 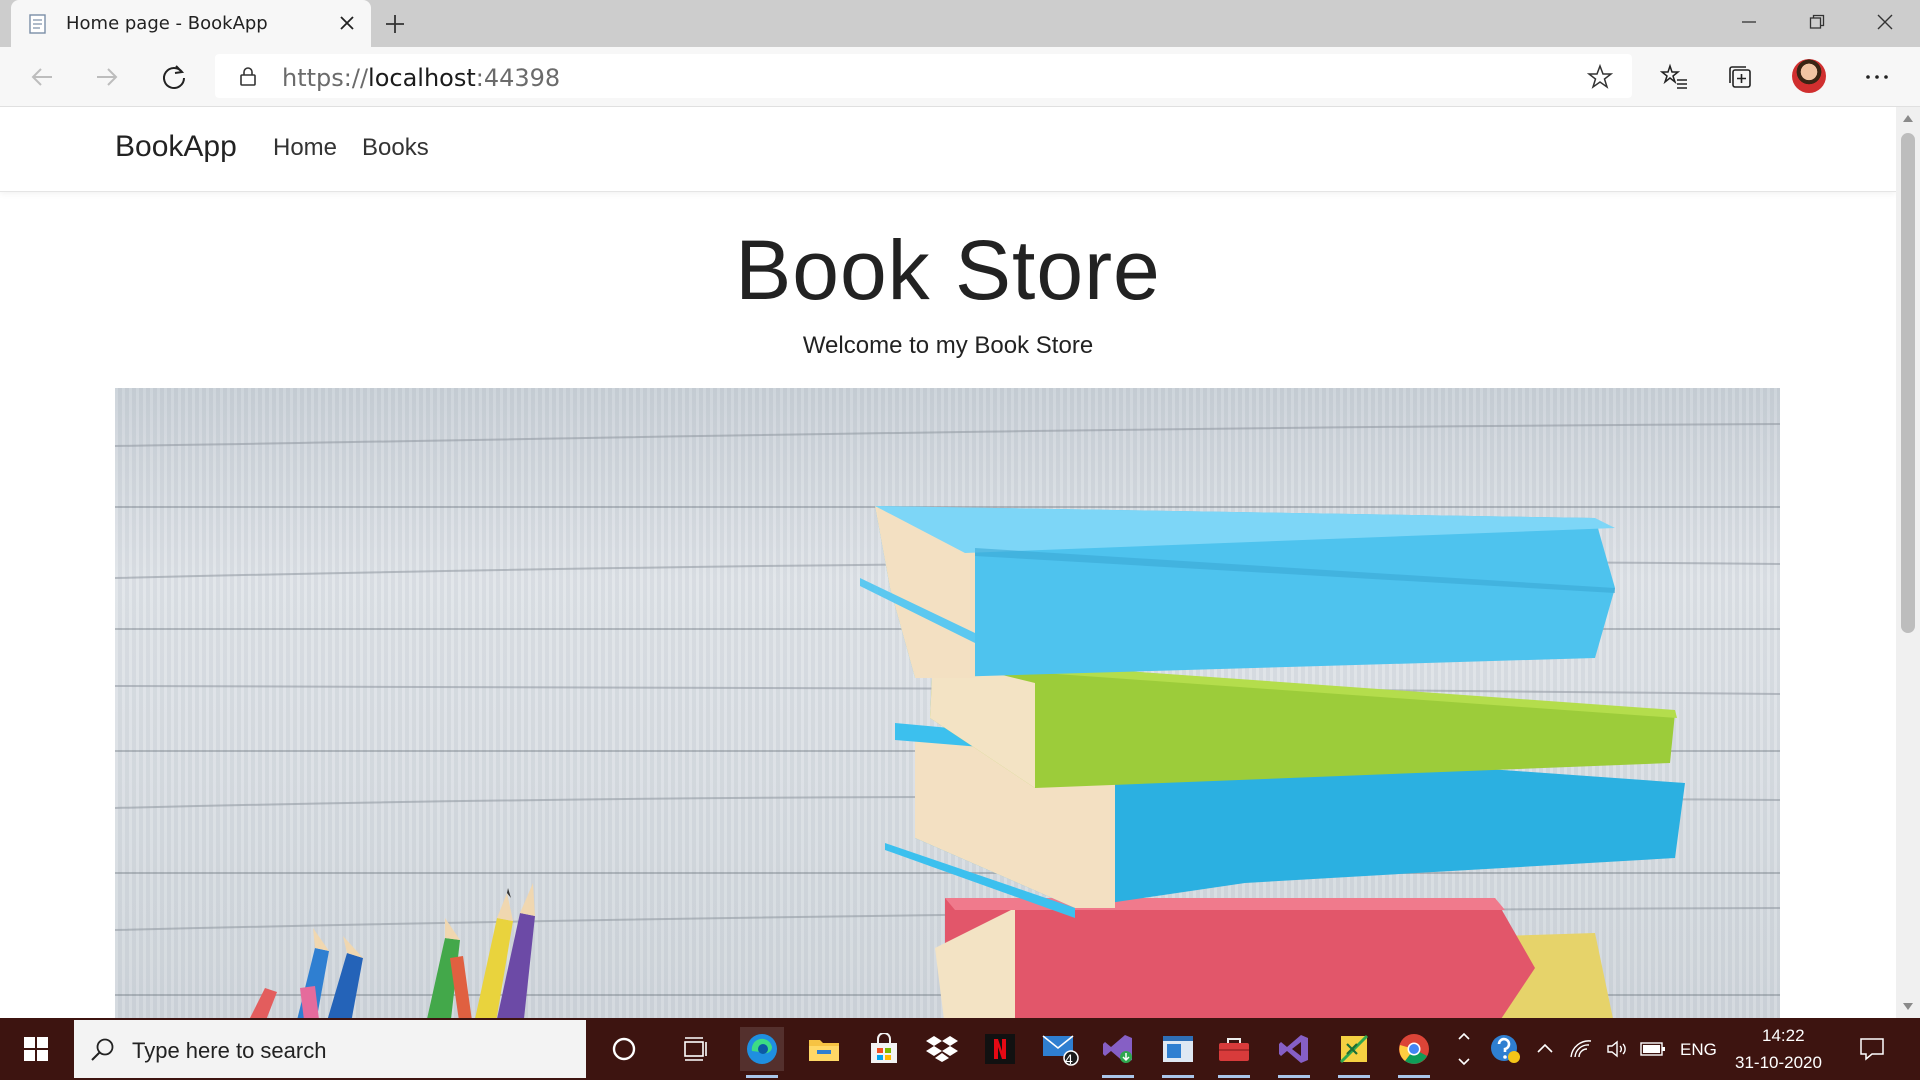 I want to click on tab-title: Home page - BookApp, so click(x=167, y=23).